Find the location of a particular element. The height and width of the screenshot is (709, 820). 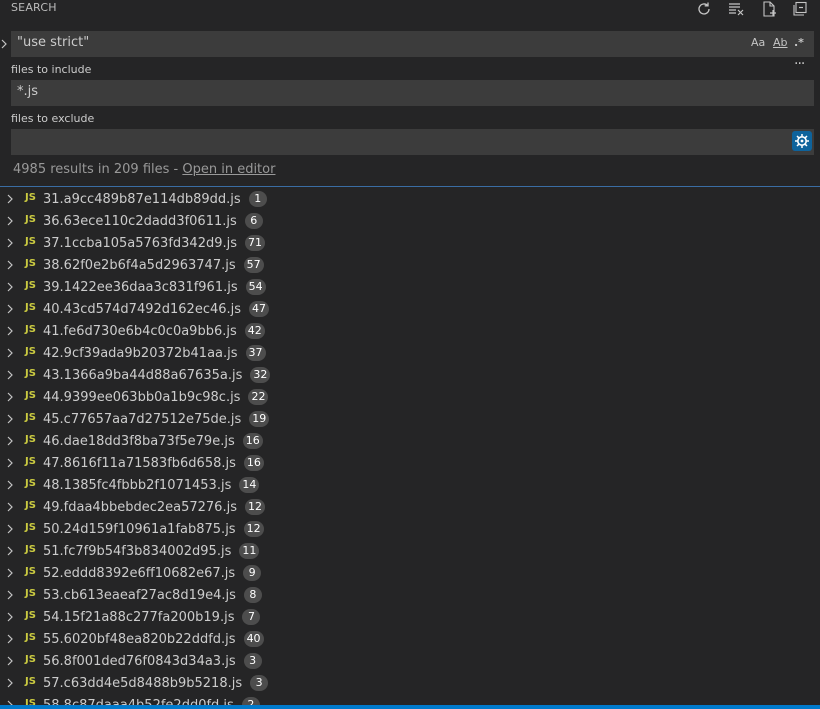

result-file-row: JS 45.c77657aa7d27512e75de.js 19 is located at coordinates (410, 419).